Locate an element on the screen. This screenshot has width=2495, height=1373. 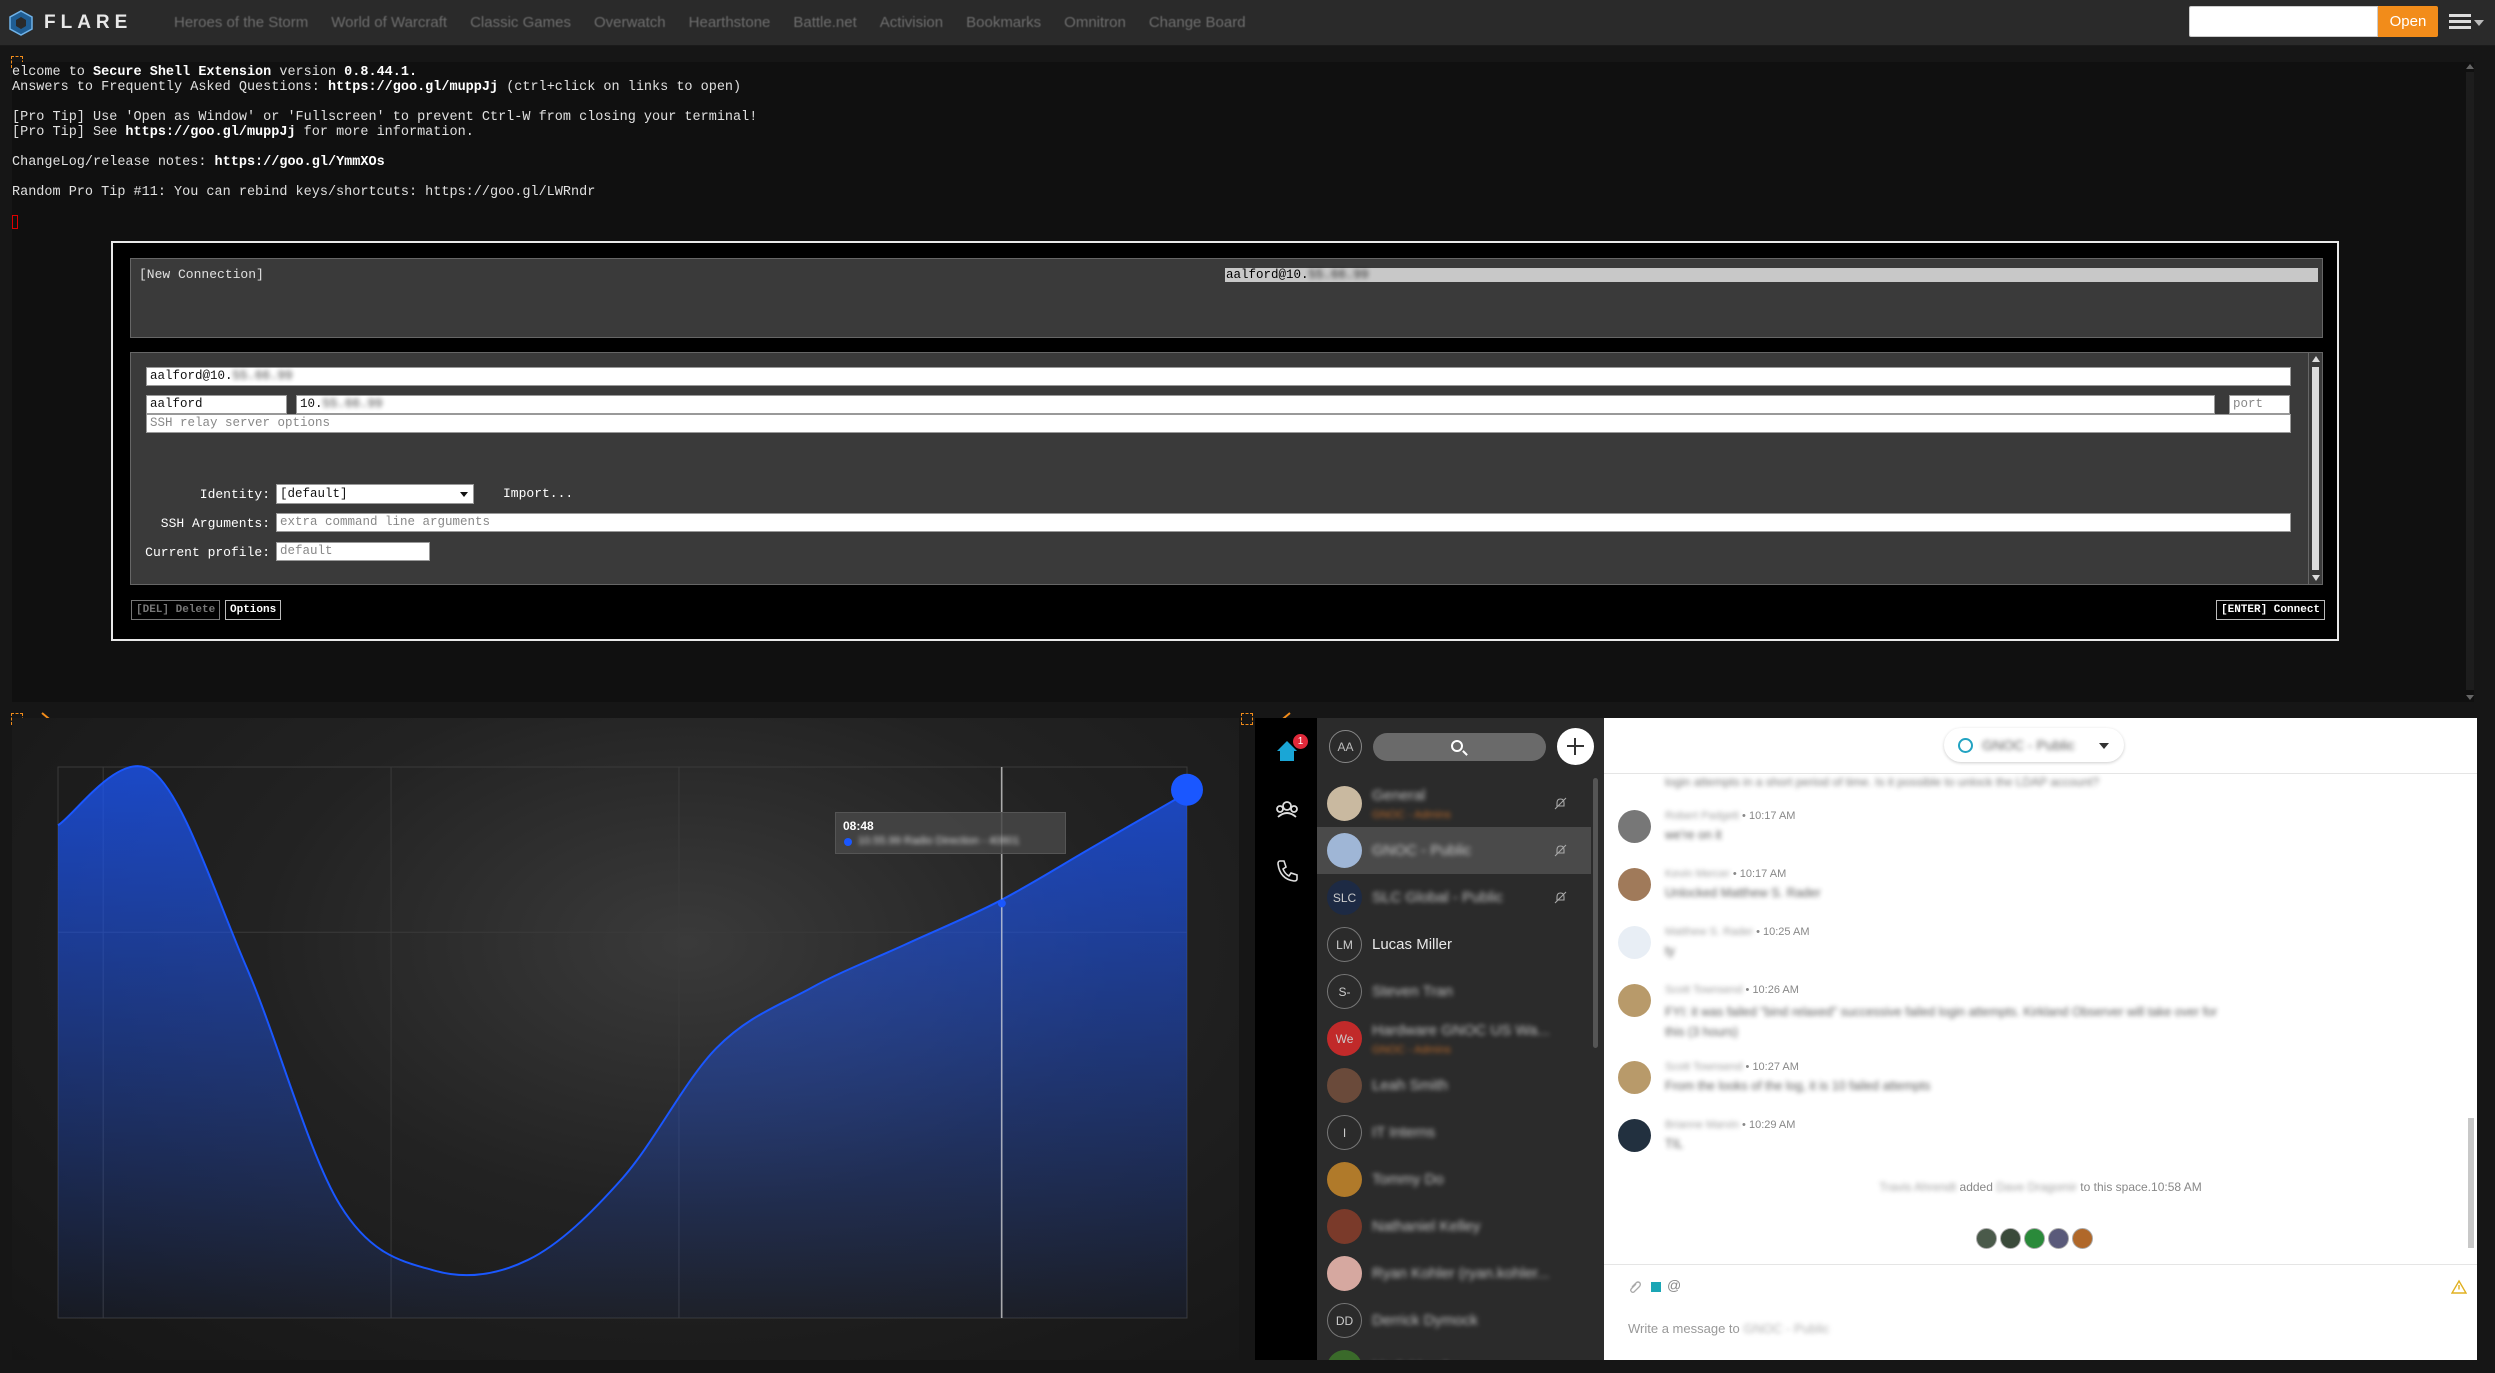
hamburger-menu-icon is located at coordinates (2460, 23).